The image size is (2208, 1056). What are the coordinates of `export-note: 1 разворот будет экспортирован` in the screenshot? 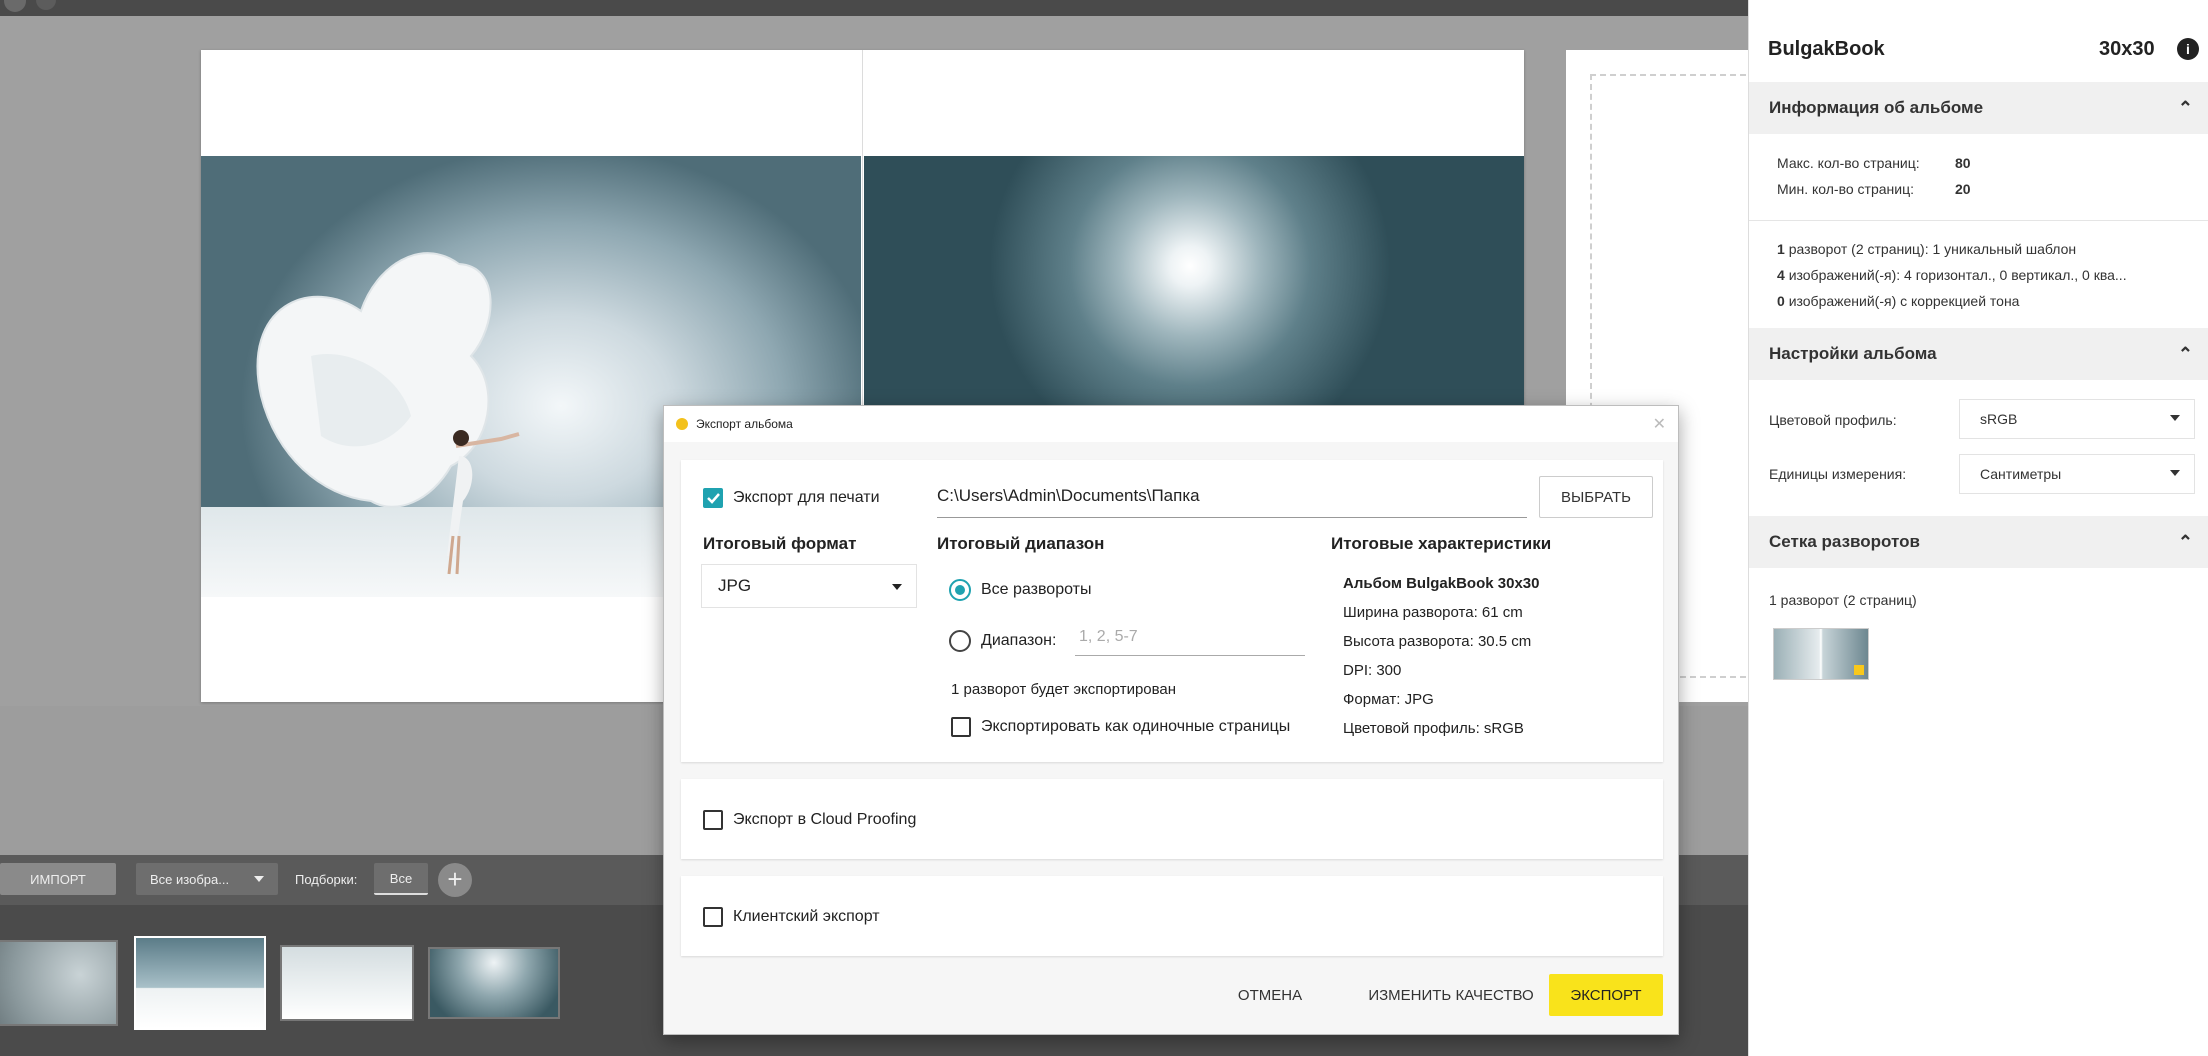 It's located at (1064, 689).